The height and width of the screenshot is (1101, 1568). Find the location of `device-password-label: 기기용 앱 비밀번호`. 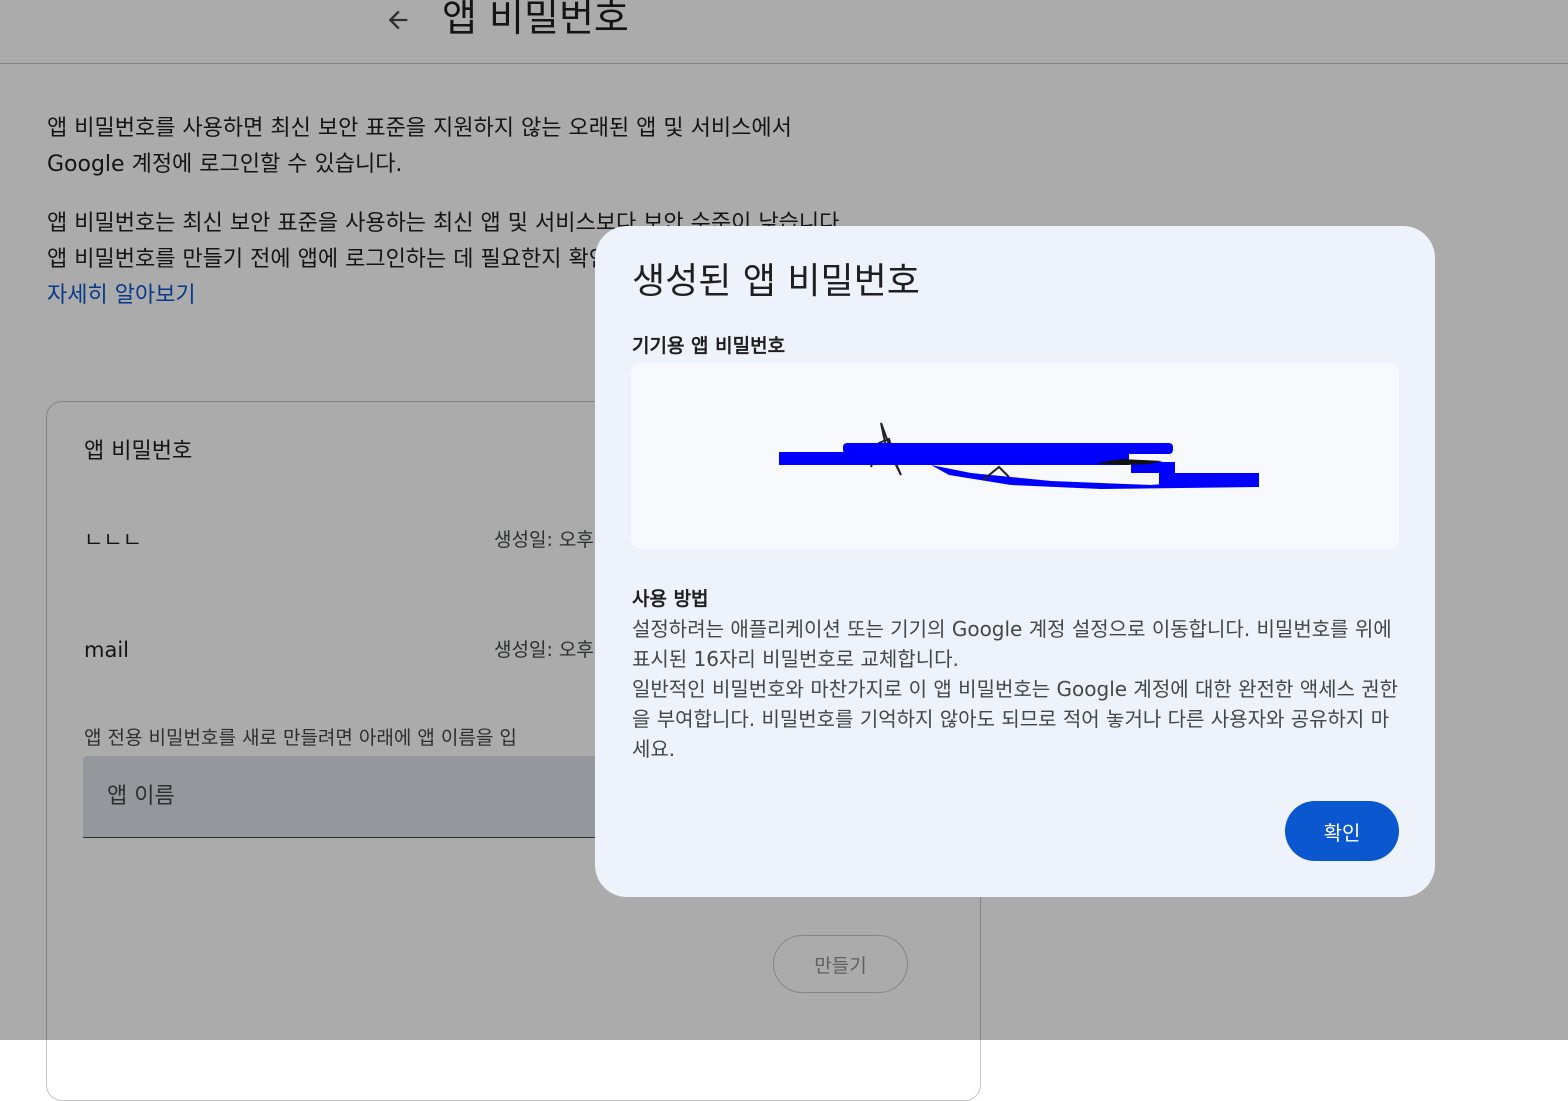

device-password-label: 기기용 앱 비밀번호 is located at coordinates (709, 346).